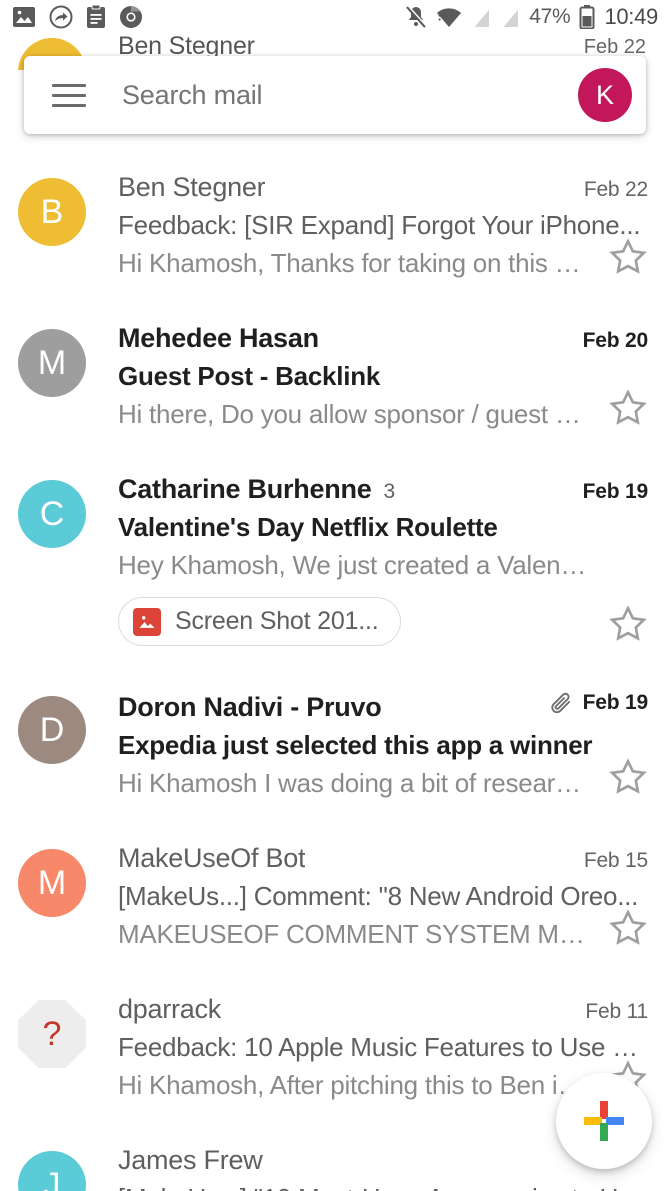 The width and height of the screenshot is (670, 1191). What do you see at coordinates (192, 187) in the screenshot?
I see `sender-name: Ben Stegner` at bounding box center [192, 187].